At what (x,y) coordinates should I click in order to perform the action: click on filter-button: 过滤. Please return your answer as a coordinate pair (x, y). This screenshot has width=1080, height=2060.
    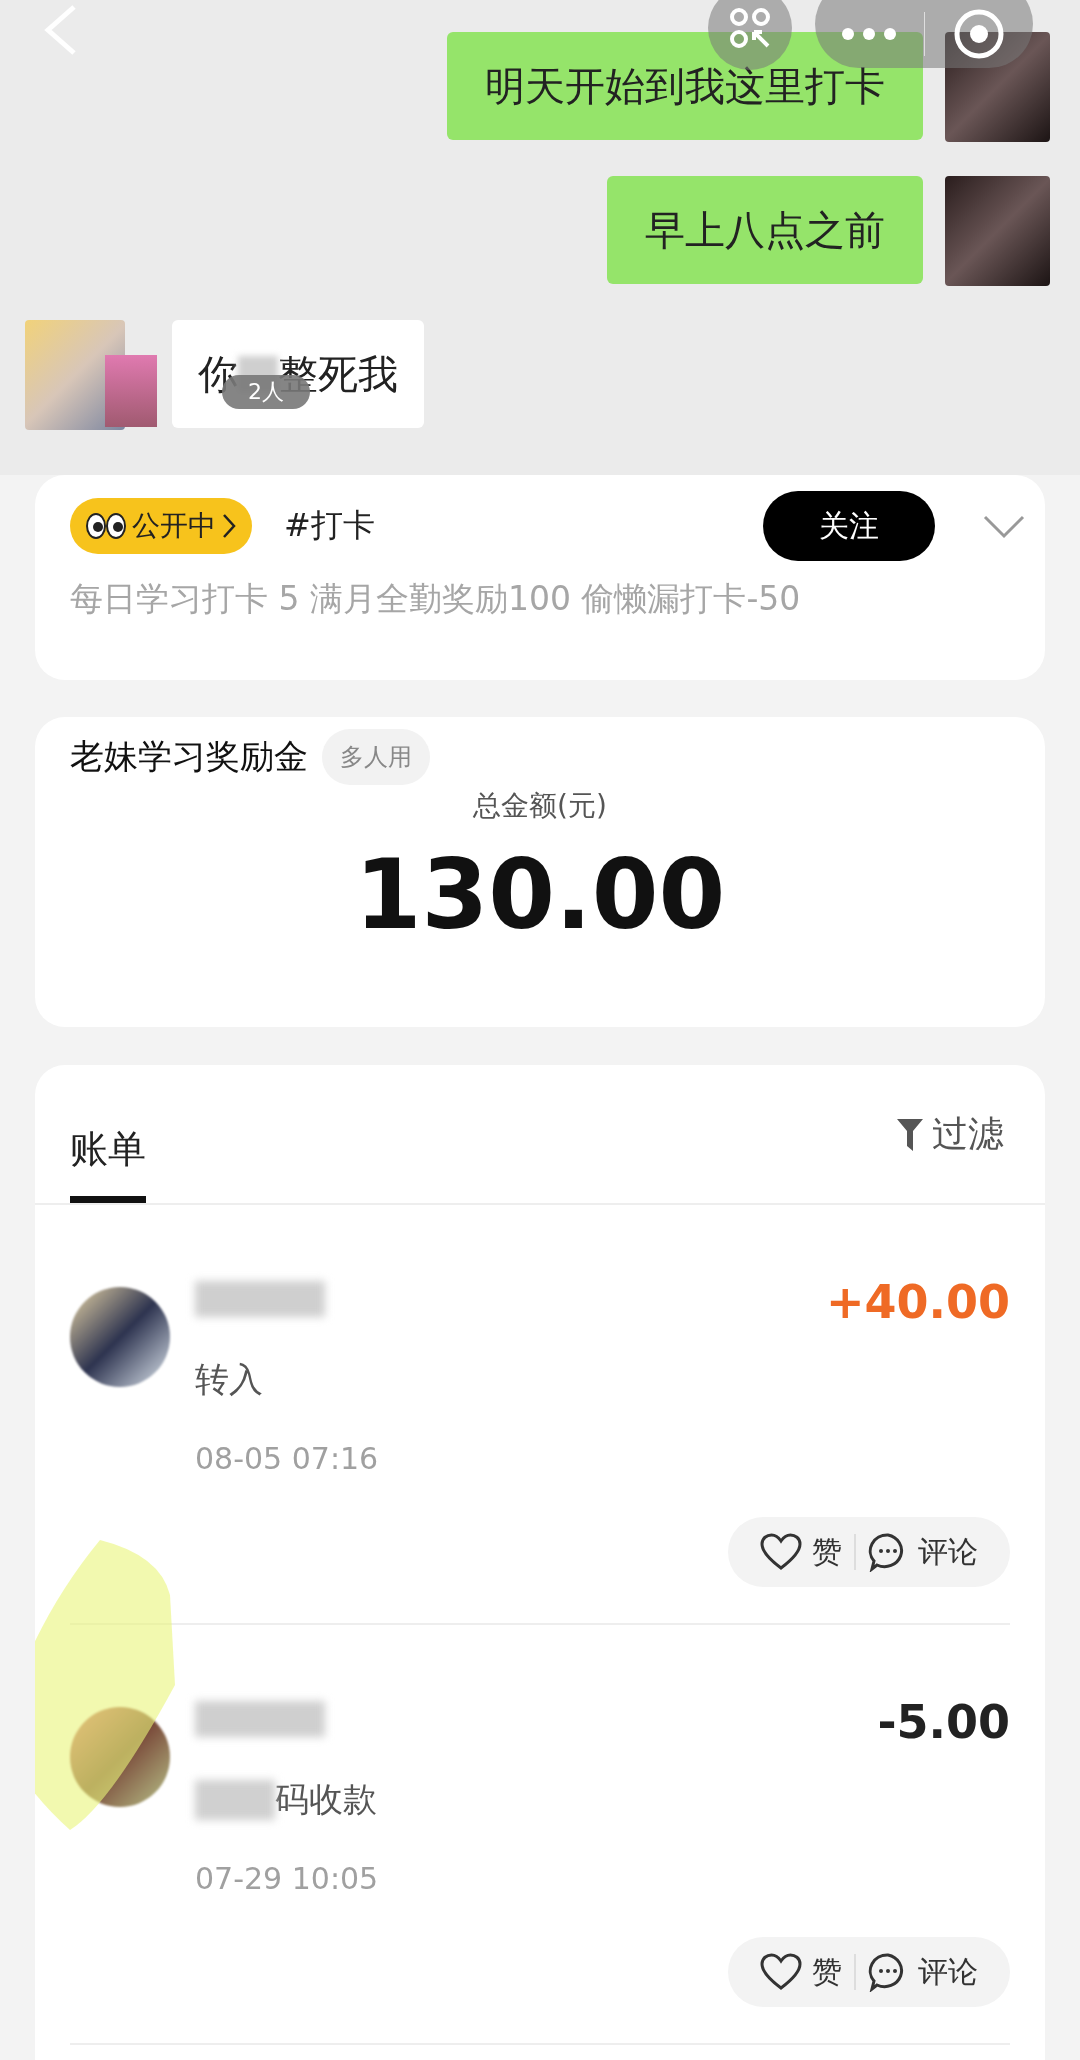
    Looking at the image, I should click on (950, 1134).